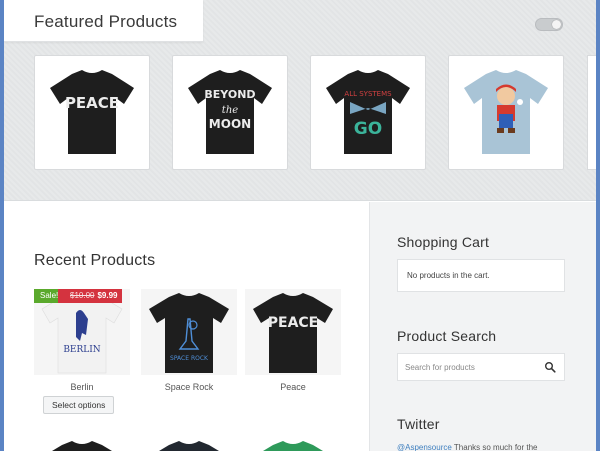  I want to click on product-search-title: Product Search, so click(447, 336).